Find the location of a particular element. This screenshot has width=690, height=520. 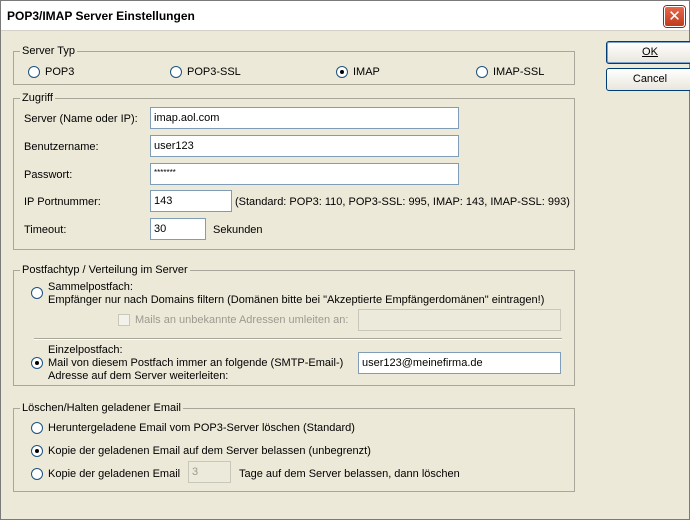

mailbox-separator is located at coordinates (298, 339).